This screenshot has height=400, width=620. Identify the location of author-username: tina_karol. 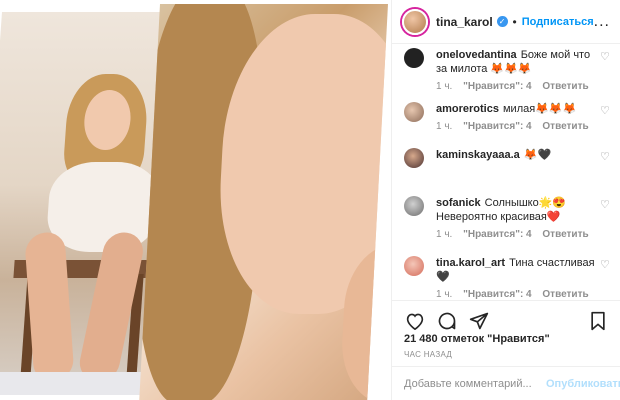
(464, 22).